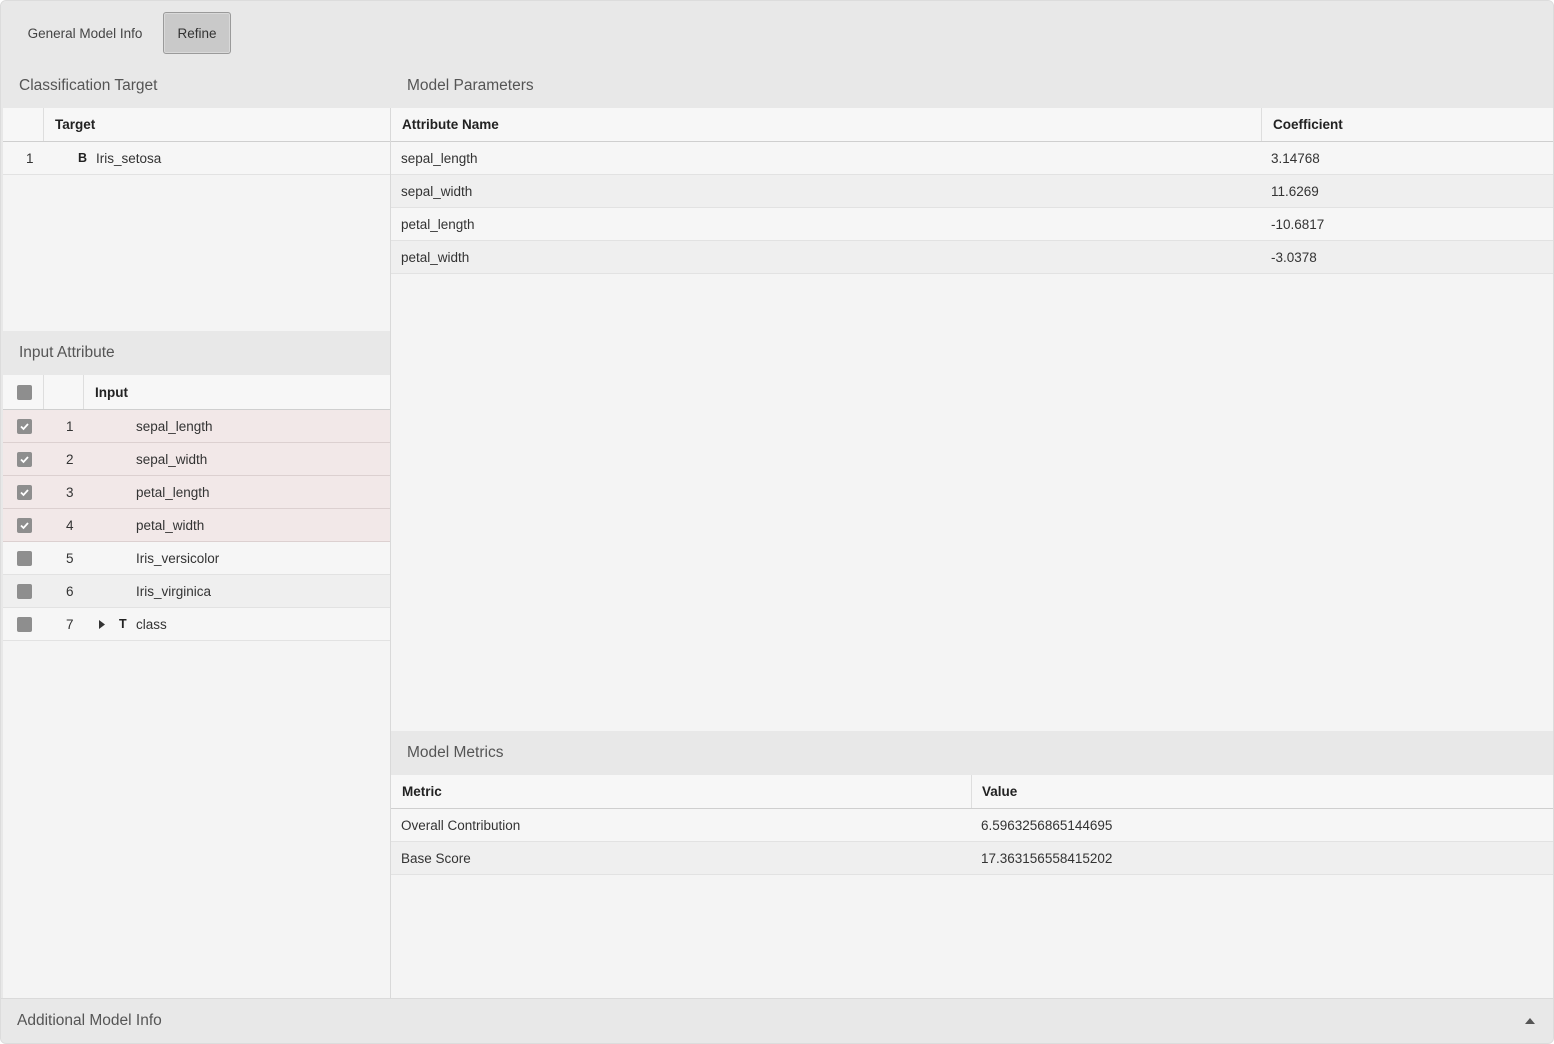 Image resolution: width=1554 pixels, height=1044 pixels. What do you see at coordinates (178, 558) in the screenshot?
I see `input-attribute-name: Iris_versicolor` at bounding box center [178, 558].